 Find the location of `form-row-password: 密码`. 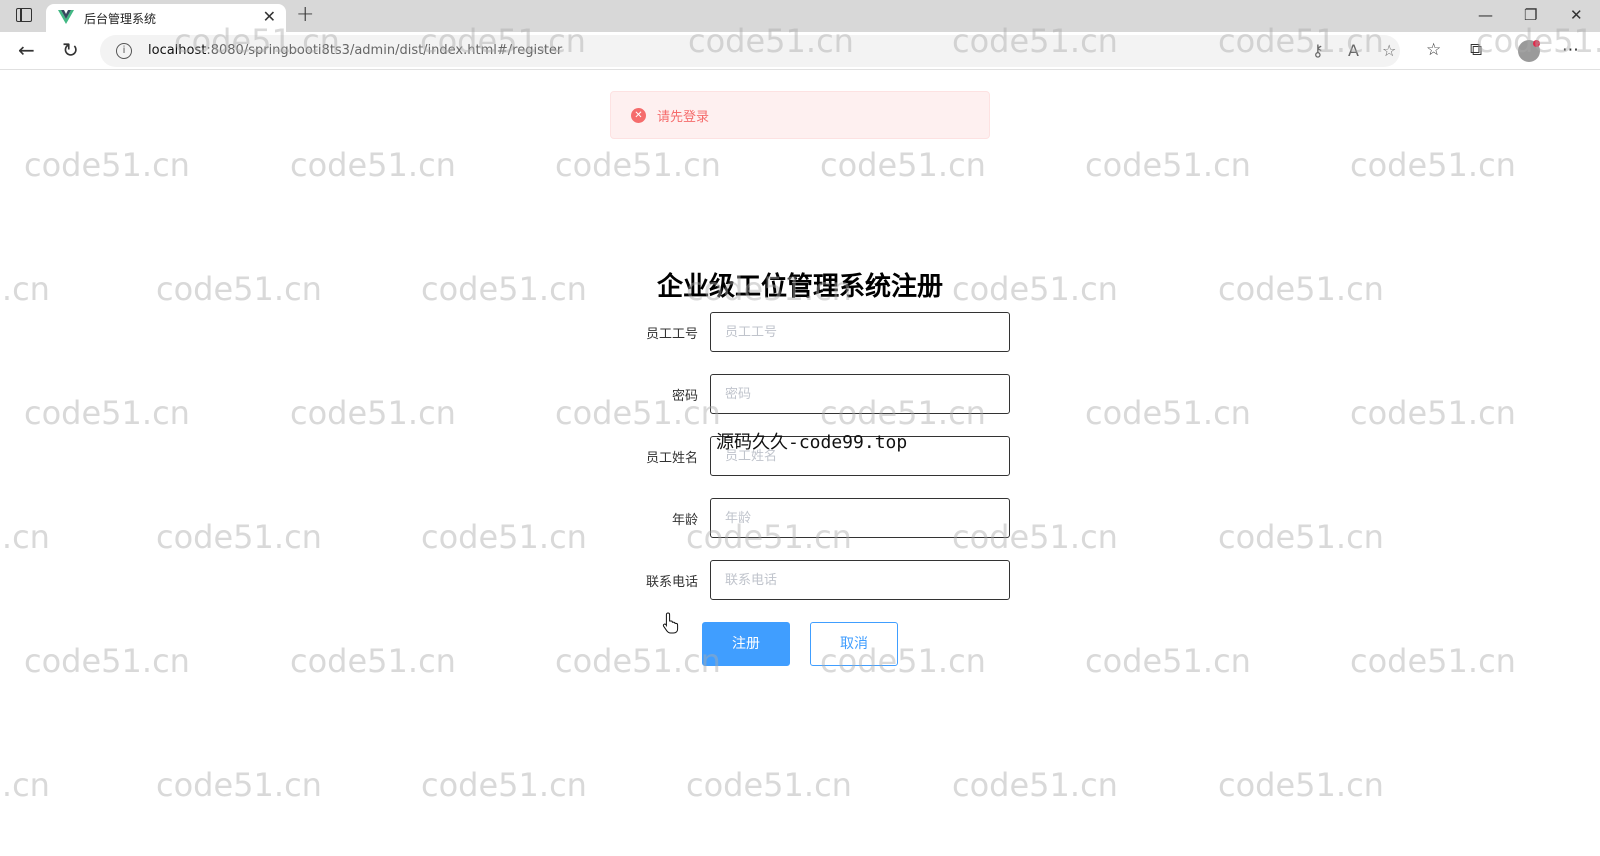

form-row-password: 密码 is located at coordinates (810, 394).